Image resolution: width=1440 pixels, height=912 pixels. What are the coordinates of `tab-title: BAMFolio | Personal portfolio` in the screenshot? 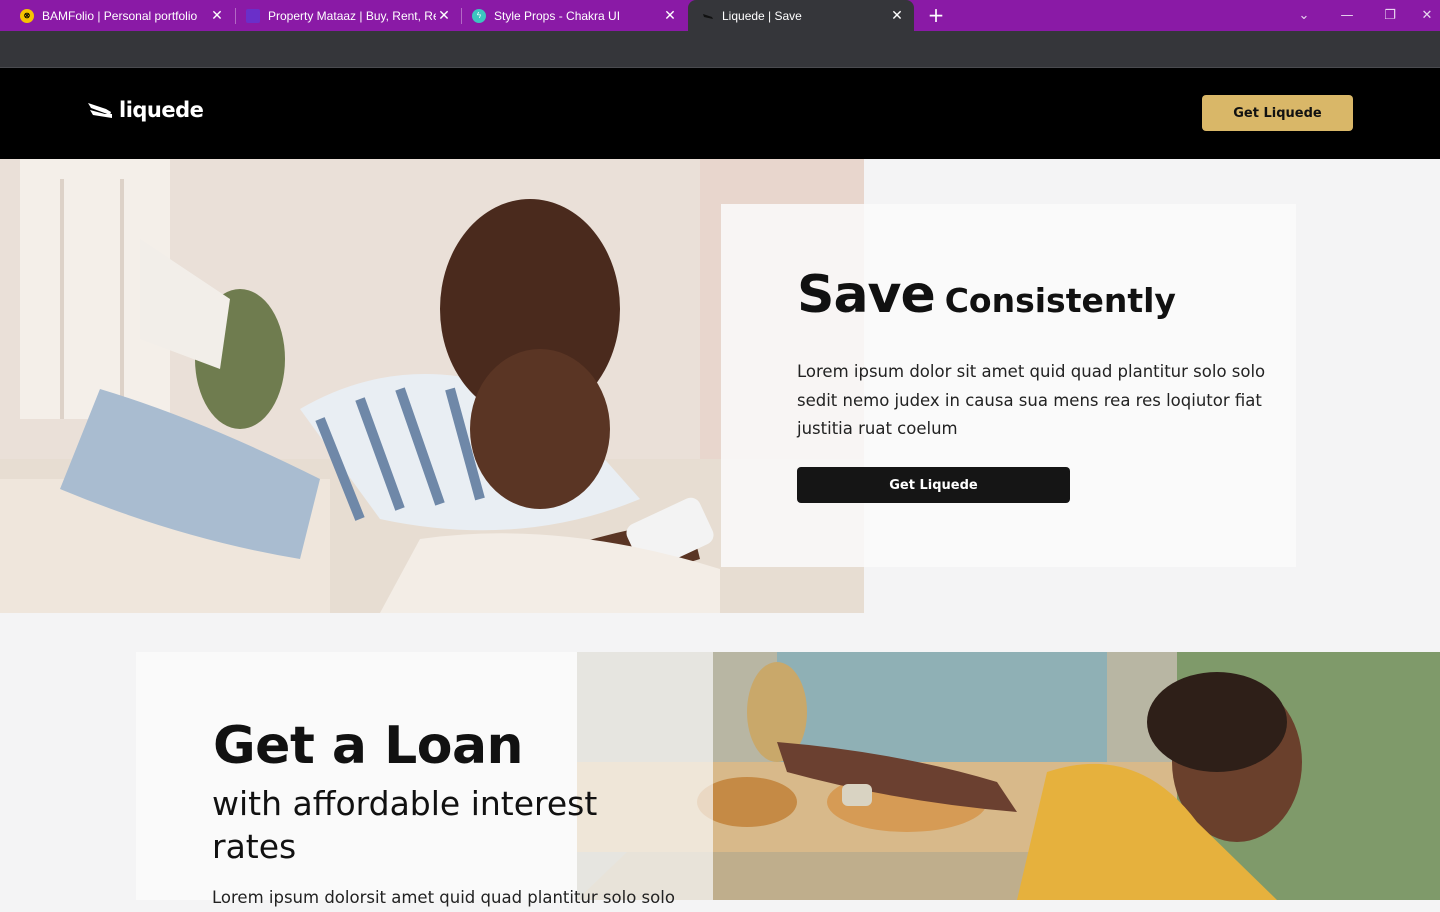 It's located at (120, 15).